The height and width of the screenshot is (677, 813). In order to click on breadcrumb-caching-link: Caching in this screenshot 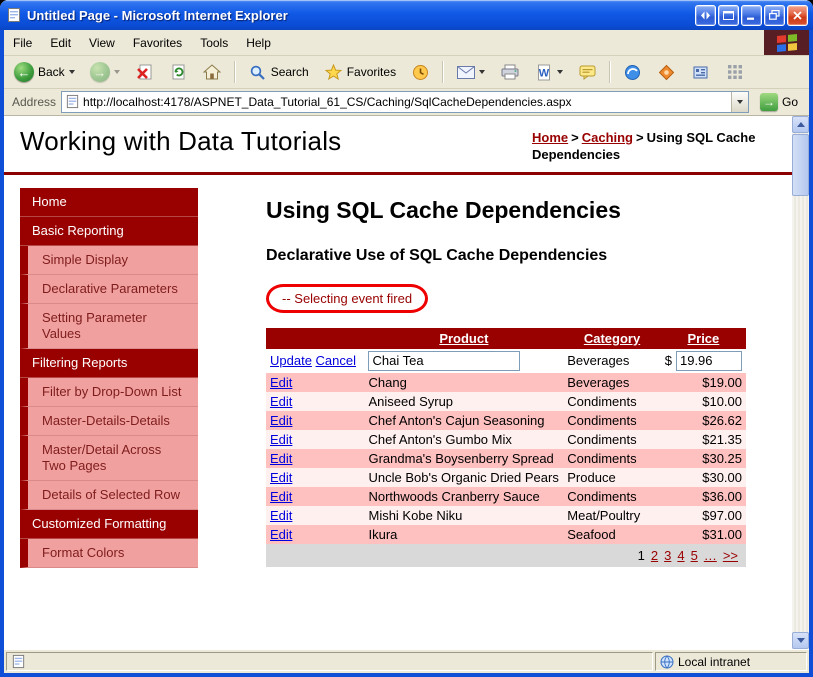, I will do `click(607, 137)`.